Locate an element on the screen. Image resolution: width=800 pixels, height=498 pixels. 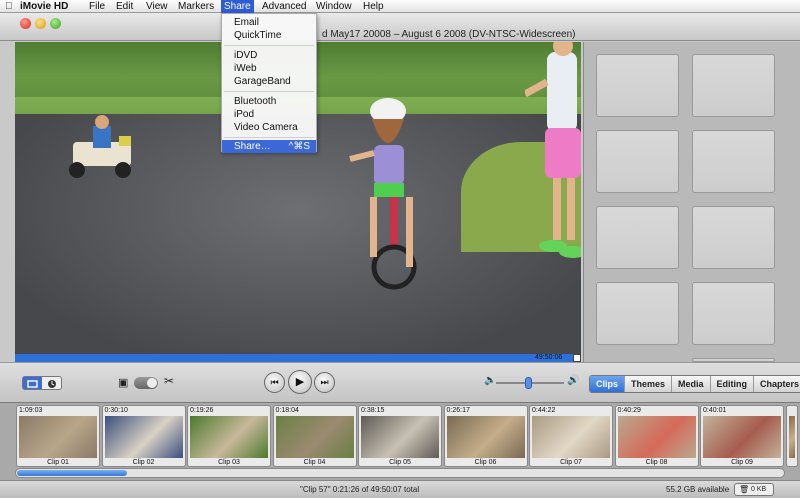
menu-advanced: Advanced is located at coordinates (284, 6).